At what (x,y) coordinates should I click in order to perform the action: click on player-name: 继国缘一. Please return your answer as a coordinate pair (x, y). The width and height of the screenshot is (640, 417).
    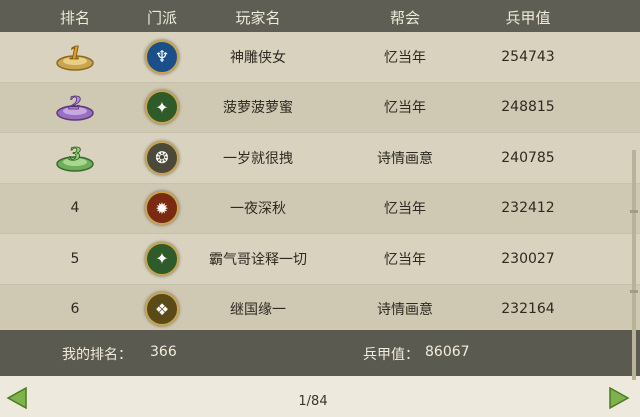
    Looking at the image, I should click on (258, 310).